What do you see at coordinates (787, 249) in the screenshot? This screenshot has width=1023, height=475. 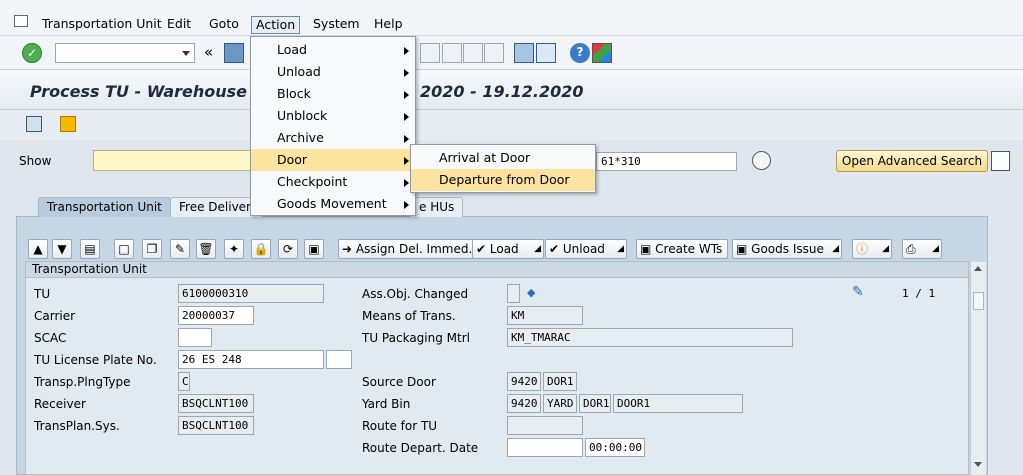 I see `goods-issue-button: ▣ Goods Issue ◢` at bounding box center [787, 249].